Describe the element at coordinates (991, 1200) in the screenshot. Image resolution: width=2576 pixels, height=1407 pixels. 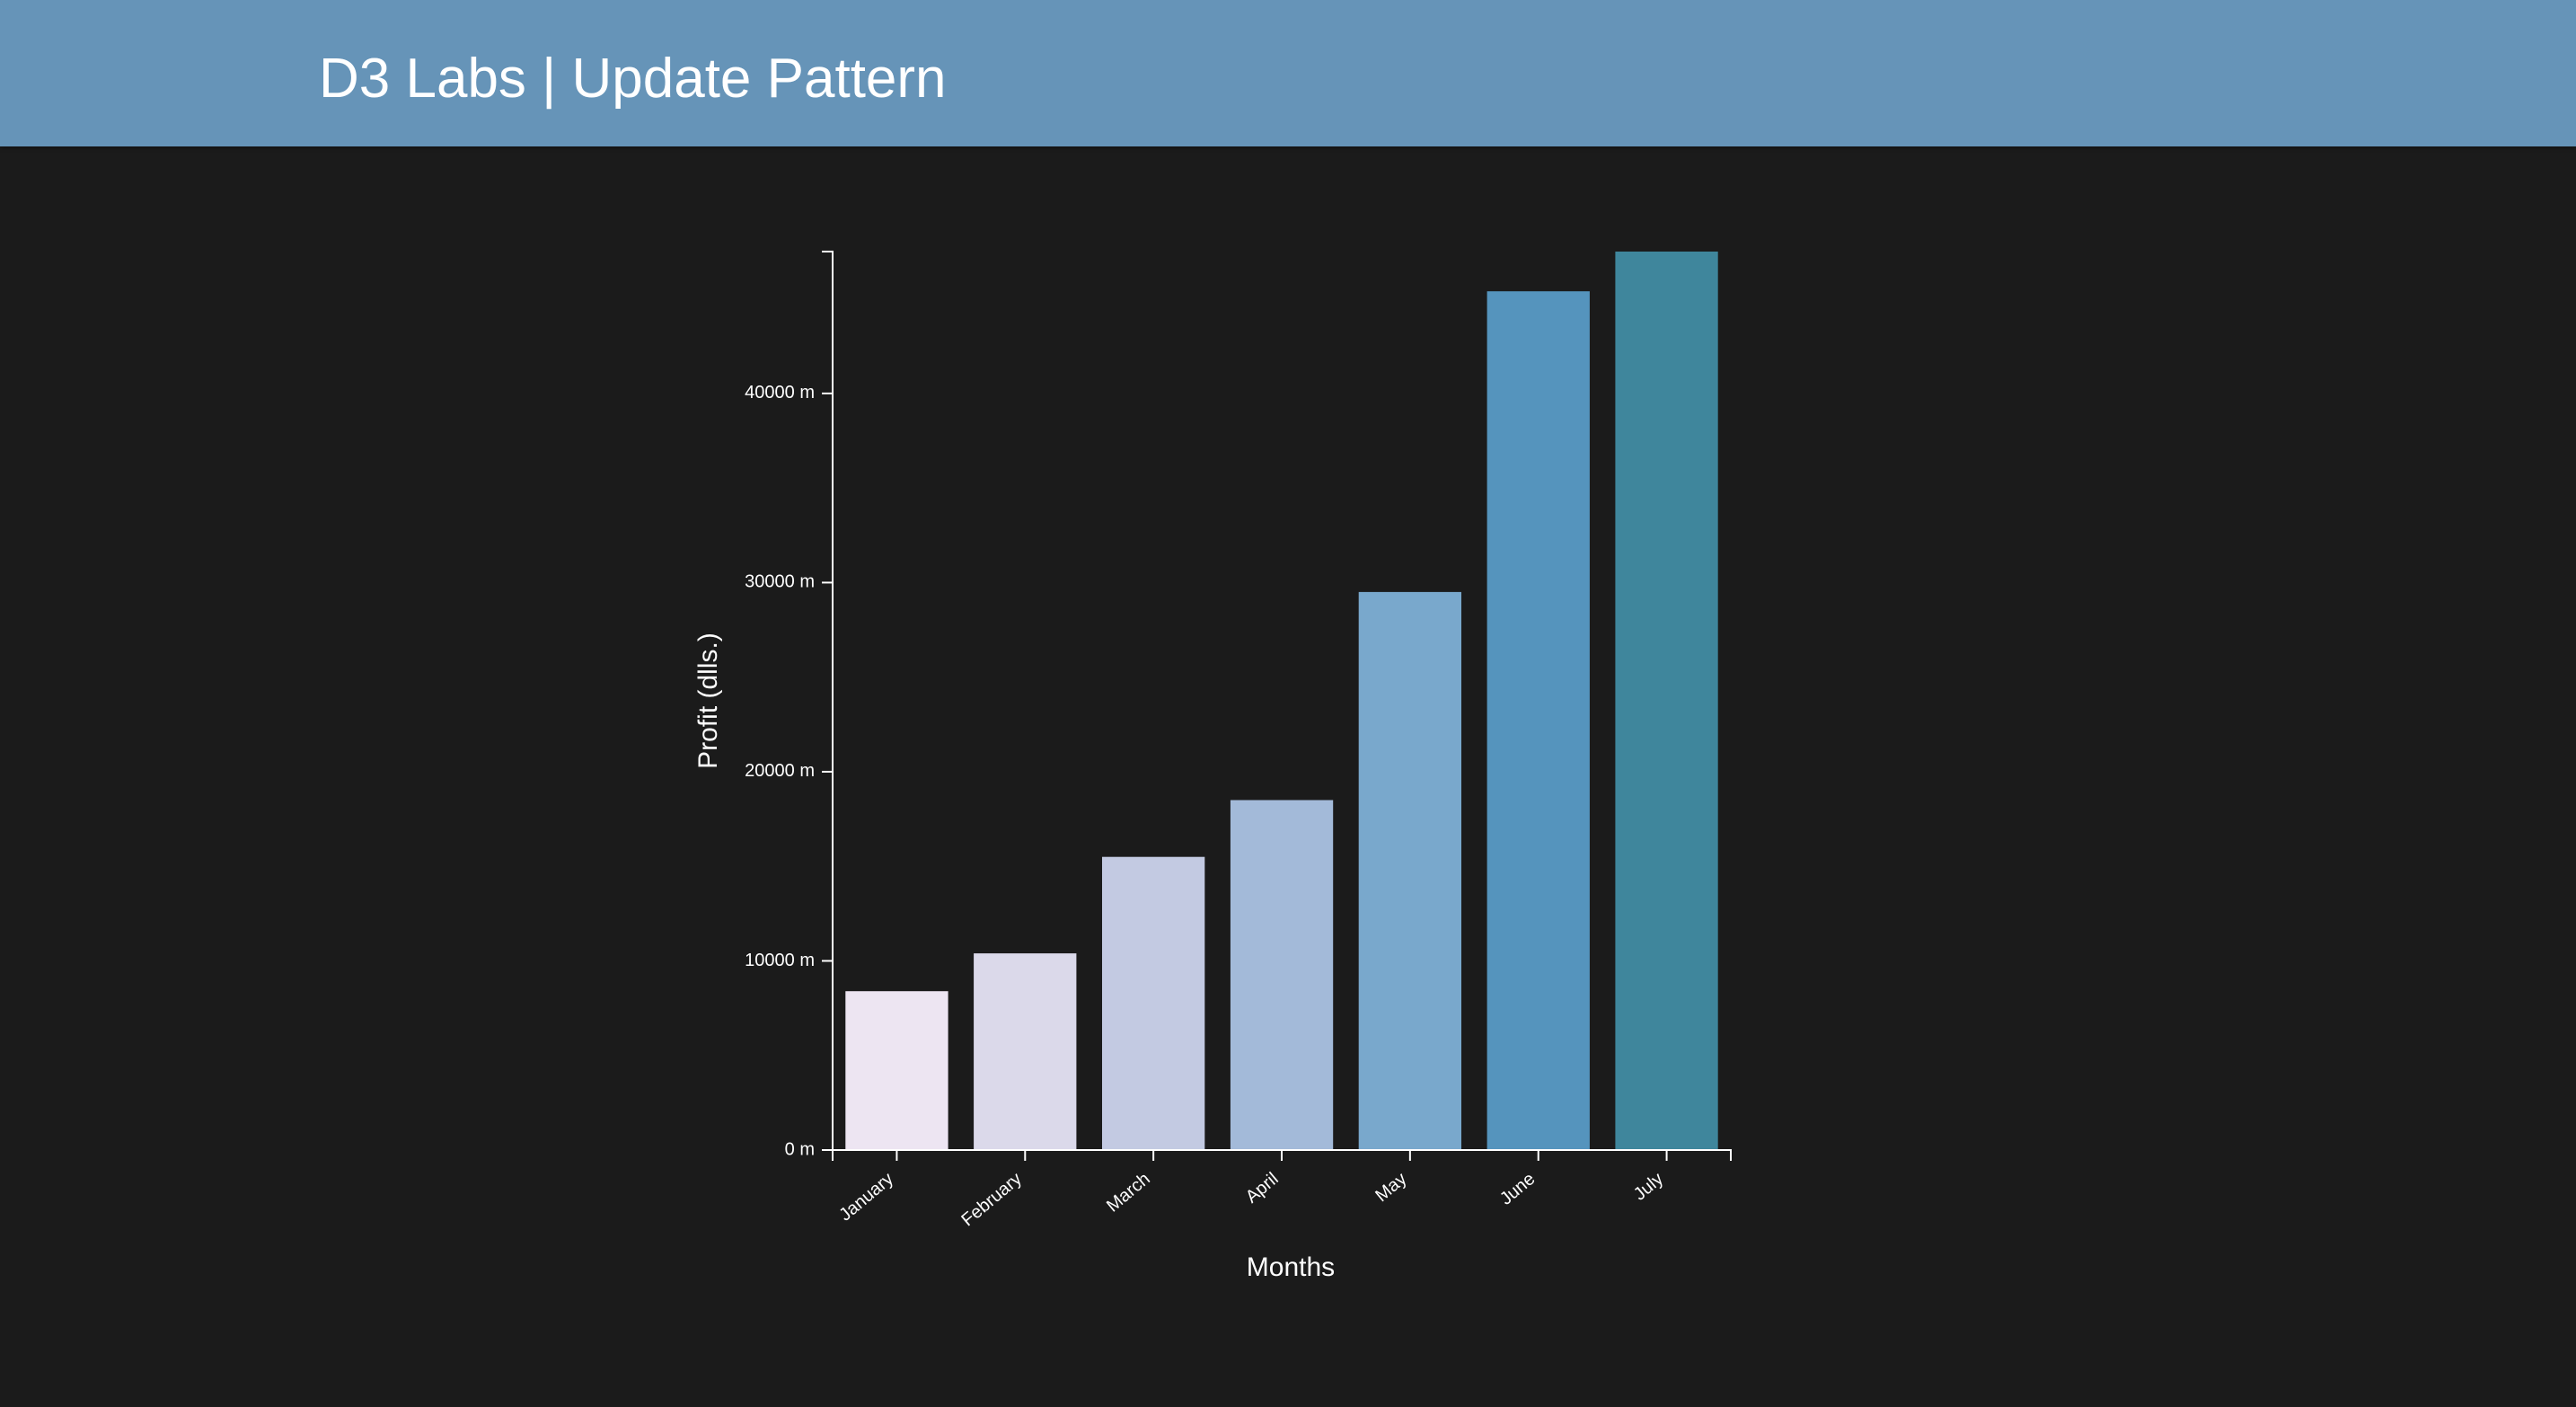
I see `x-tick-label: February` at that location.